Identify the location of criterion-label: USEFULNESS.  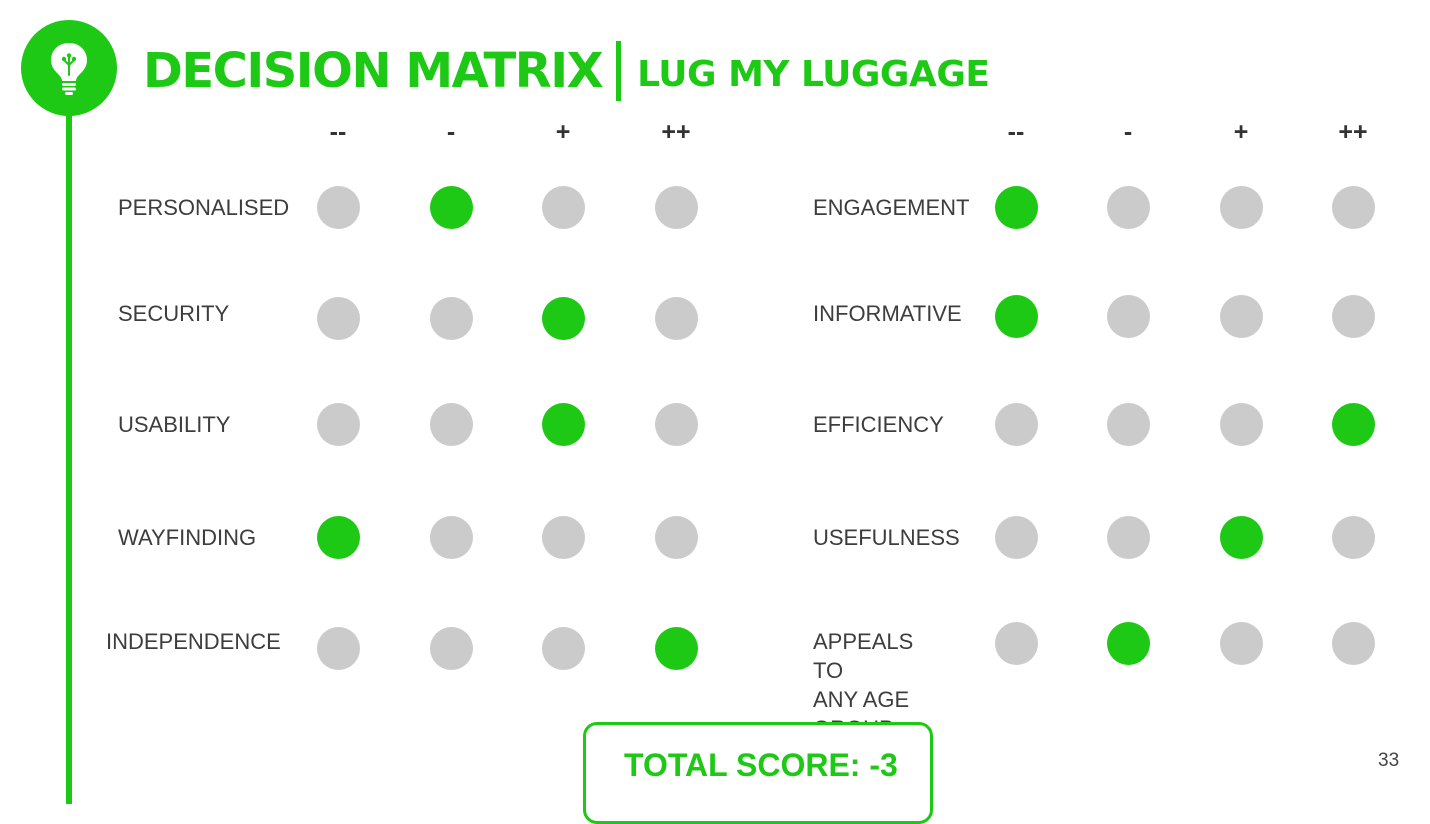
(886, 537).